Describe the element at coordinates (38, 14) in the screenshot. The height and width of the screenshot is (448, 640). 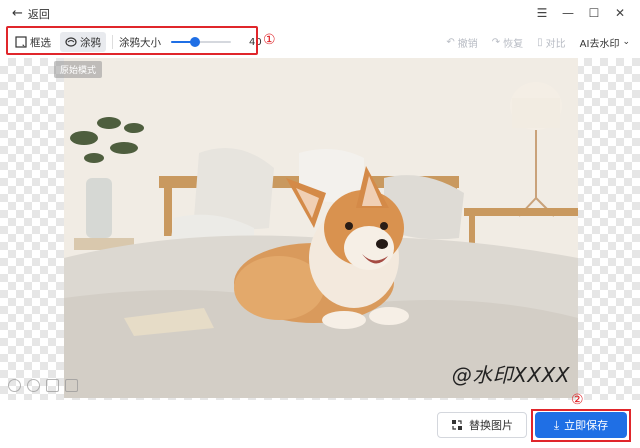
I see `back-label: 返回` at that location.